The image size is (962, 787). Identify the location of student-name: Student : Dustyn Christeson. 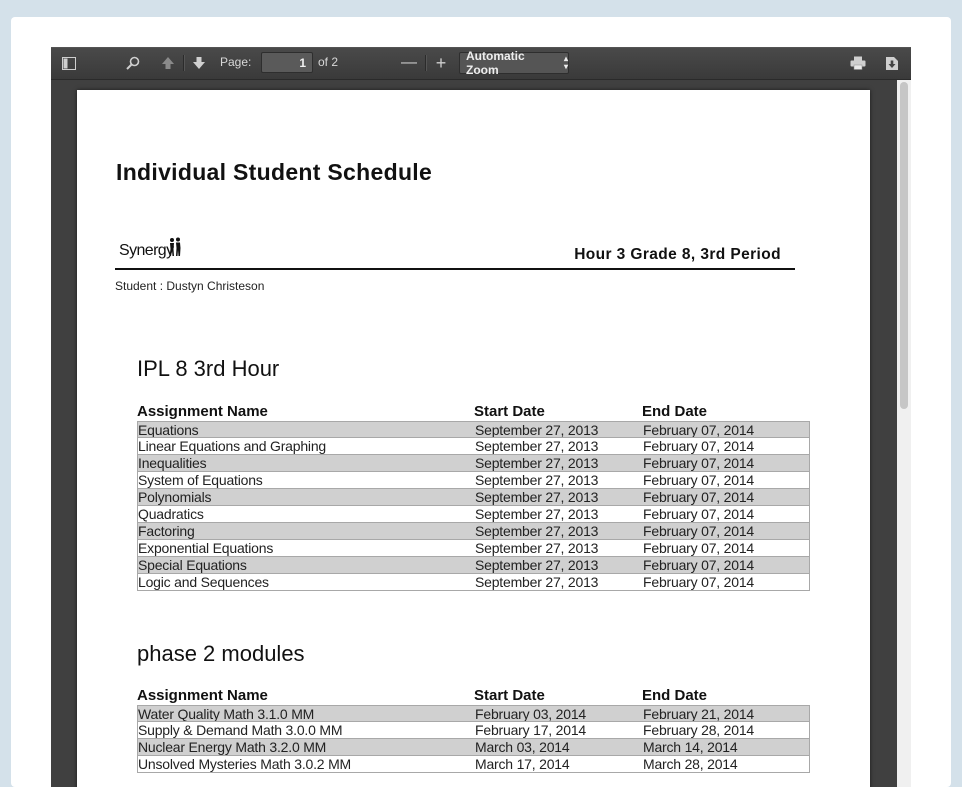
(190, 286).